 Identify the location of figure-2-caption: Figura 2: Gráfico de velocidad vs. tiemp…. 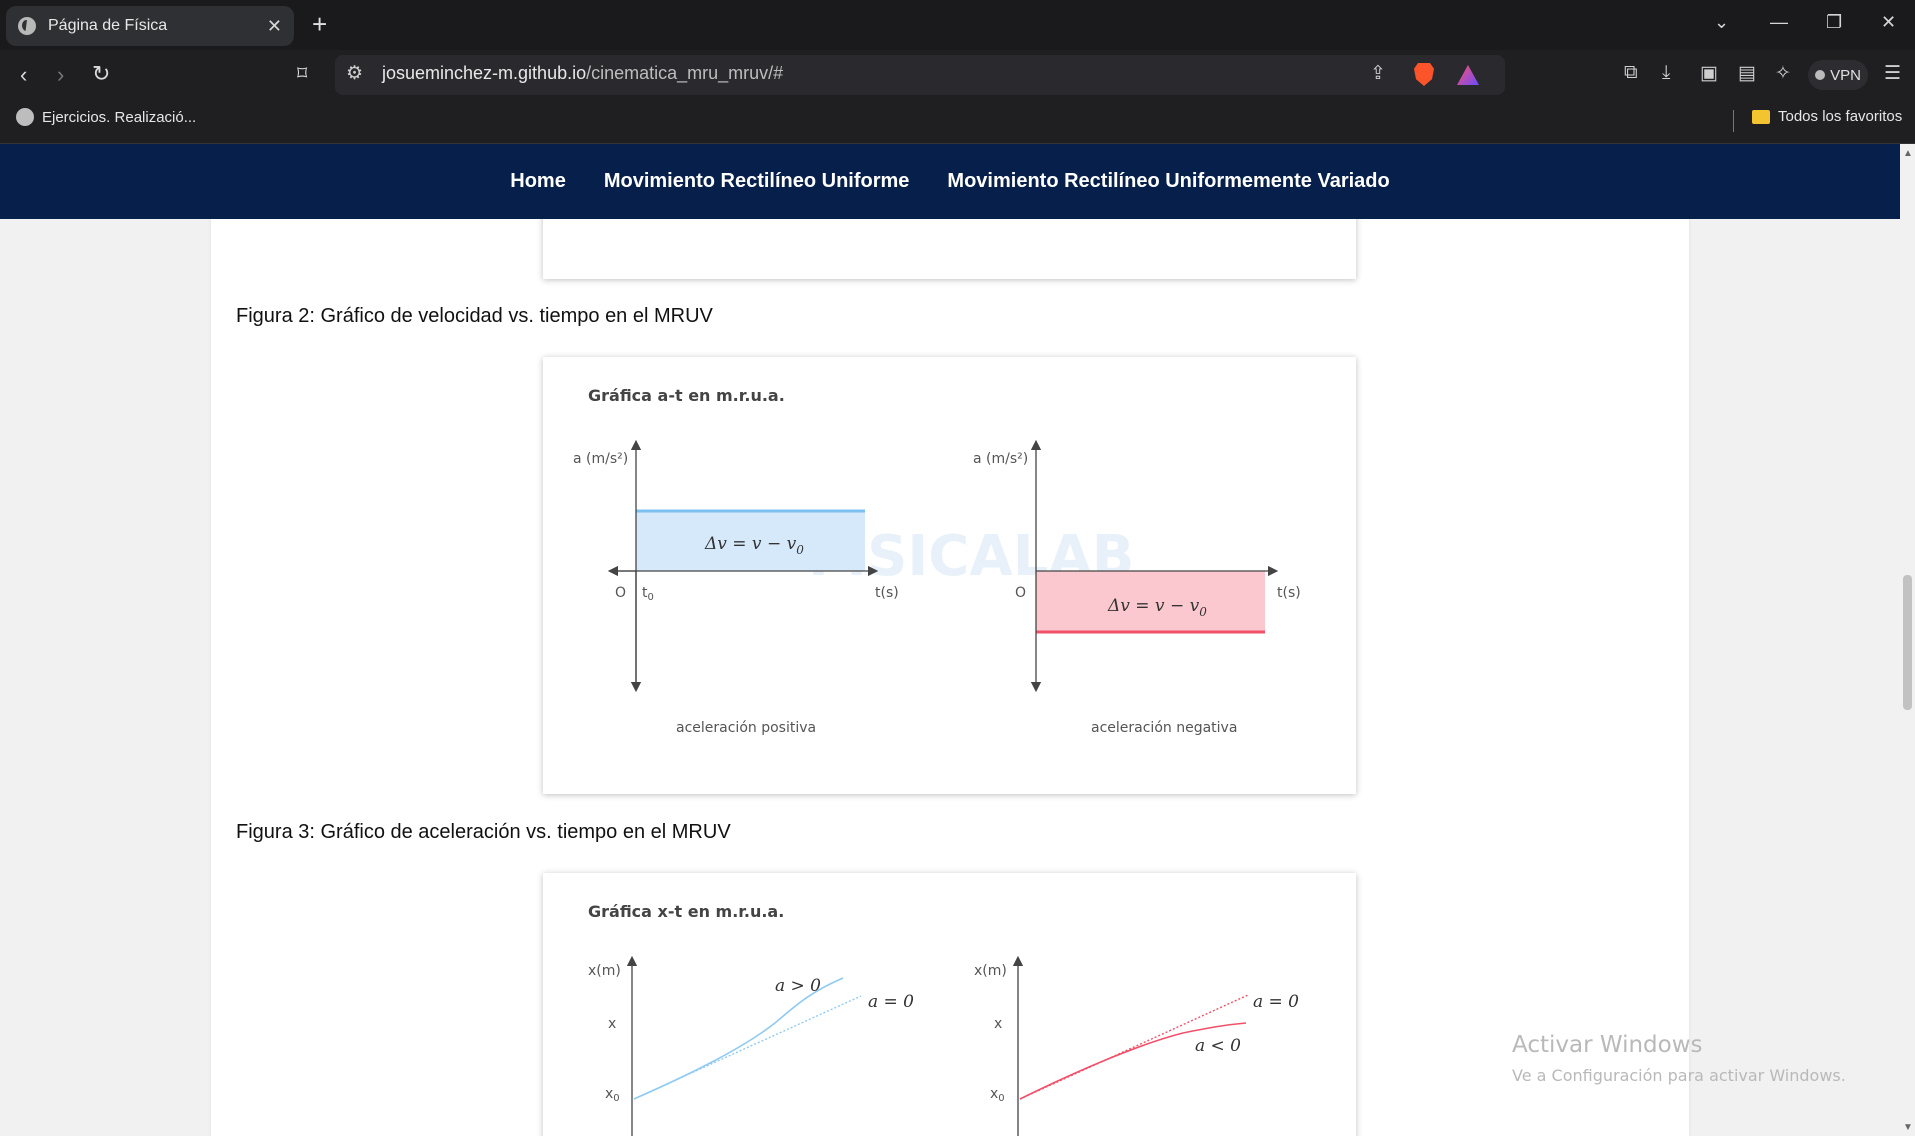
(474, 316).